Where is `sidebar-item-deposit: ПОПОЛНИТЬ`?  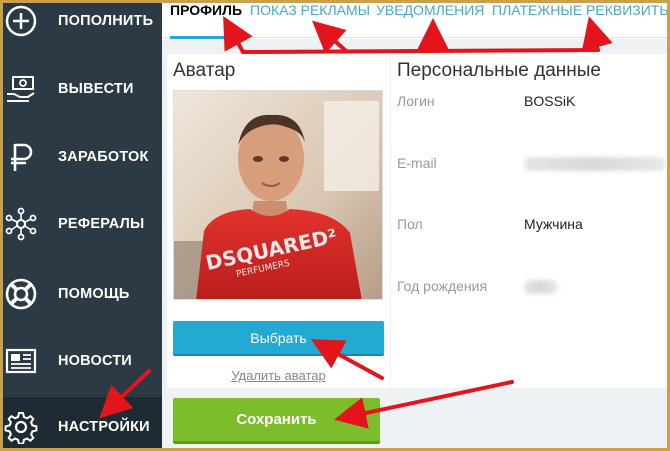
sidebar-item-deposit: ПОПОЛНИТЬ is located at coordinates (81, 27).